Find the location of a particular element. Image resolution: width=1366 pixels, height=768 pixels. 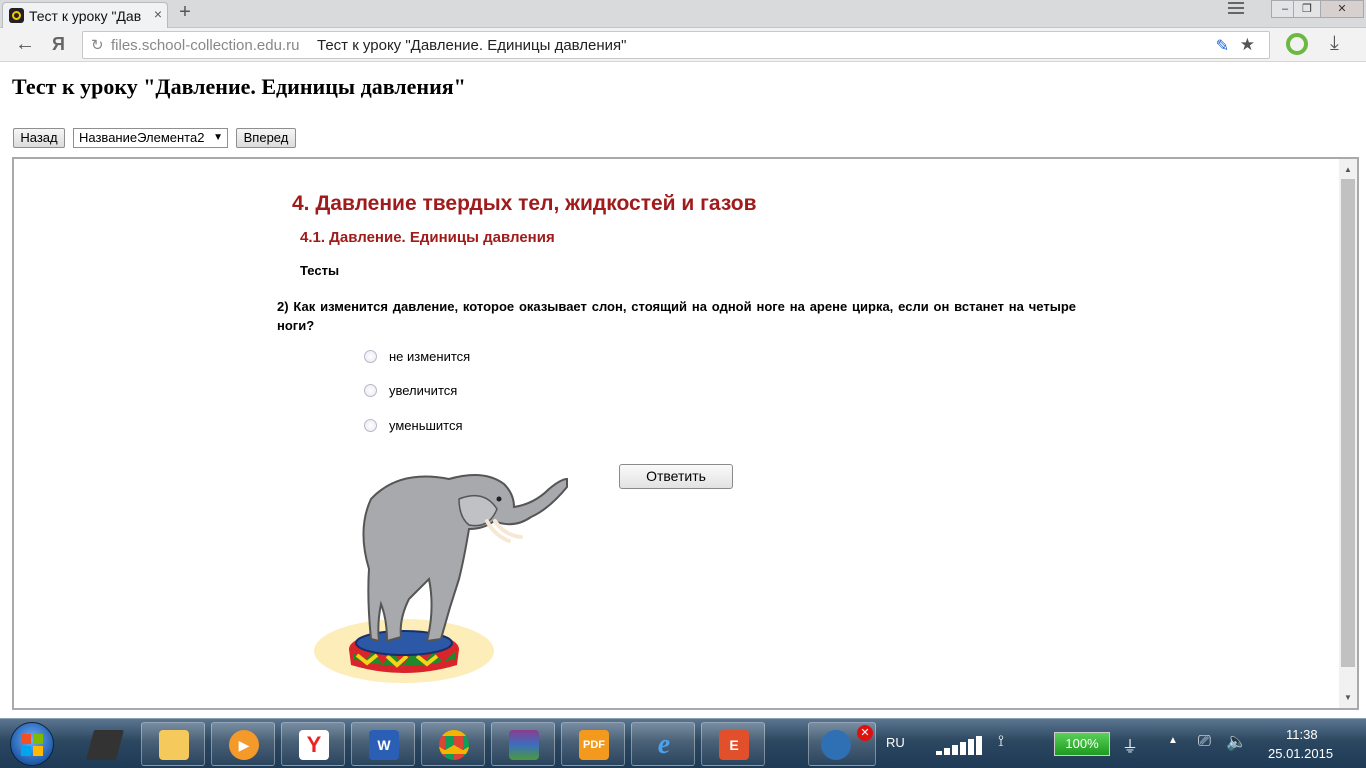

taskbar-app-yandex: Y is located at coordinates (313, 744).